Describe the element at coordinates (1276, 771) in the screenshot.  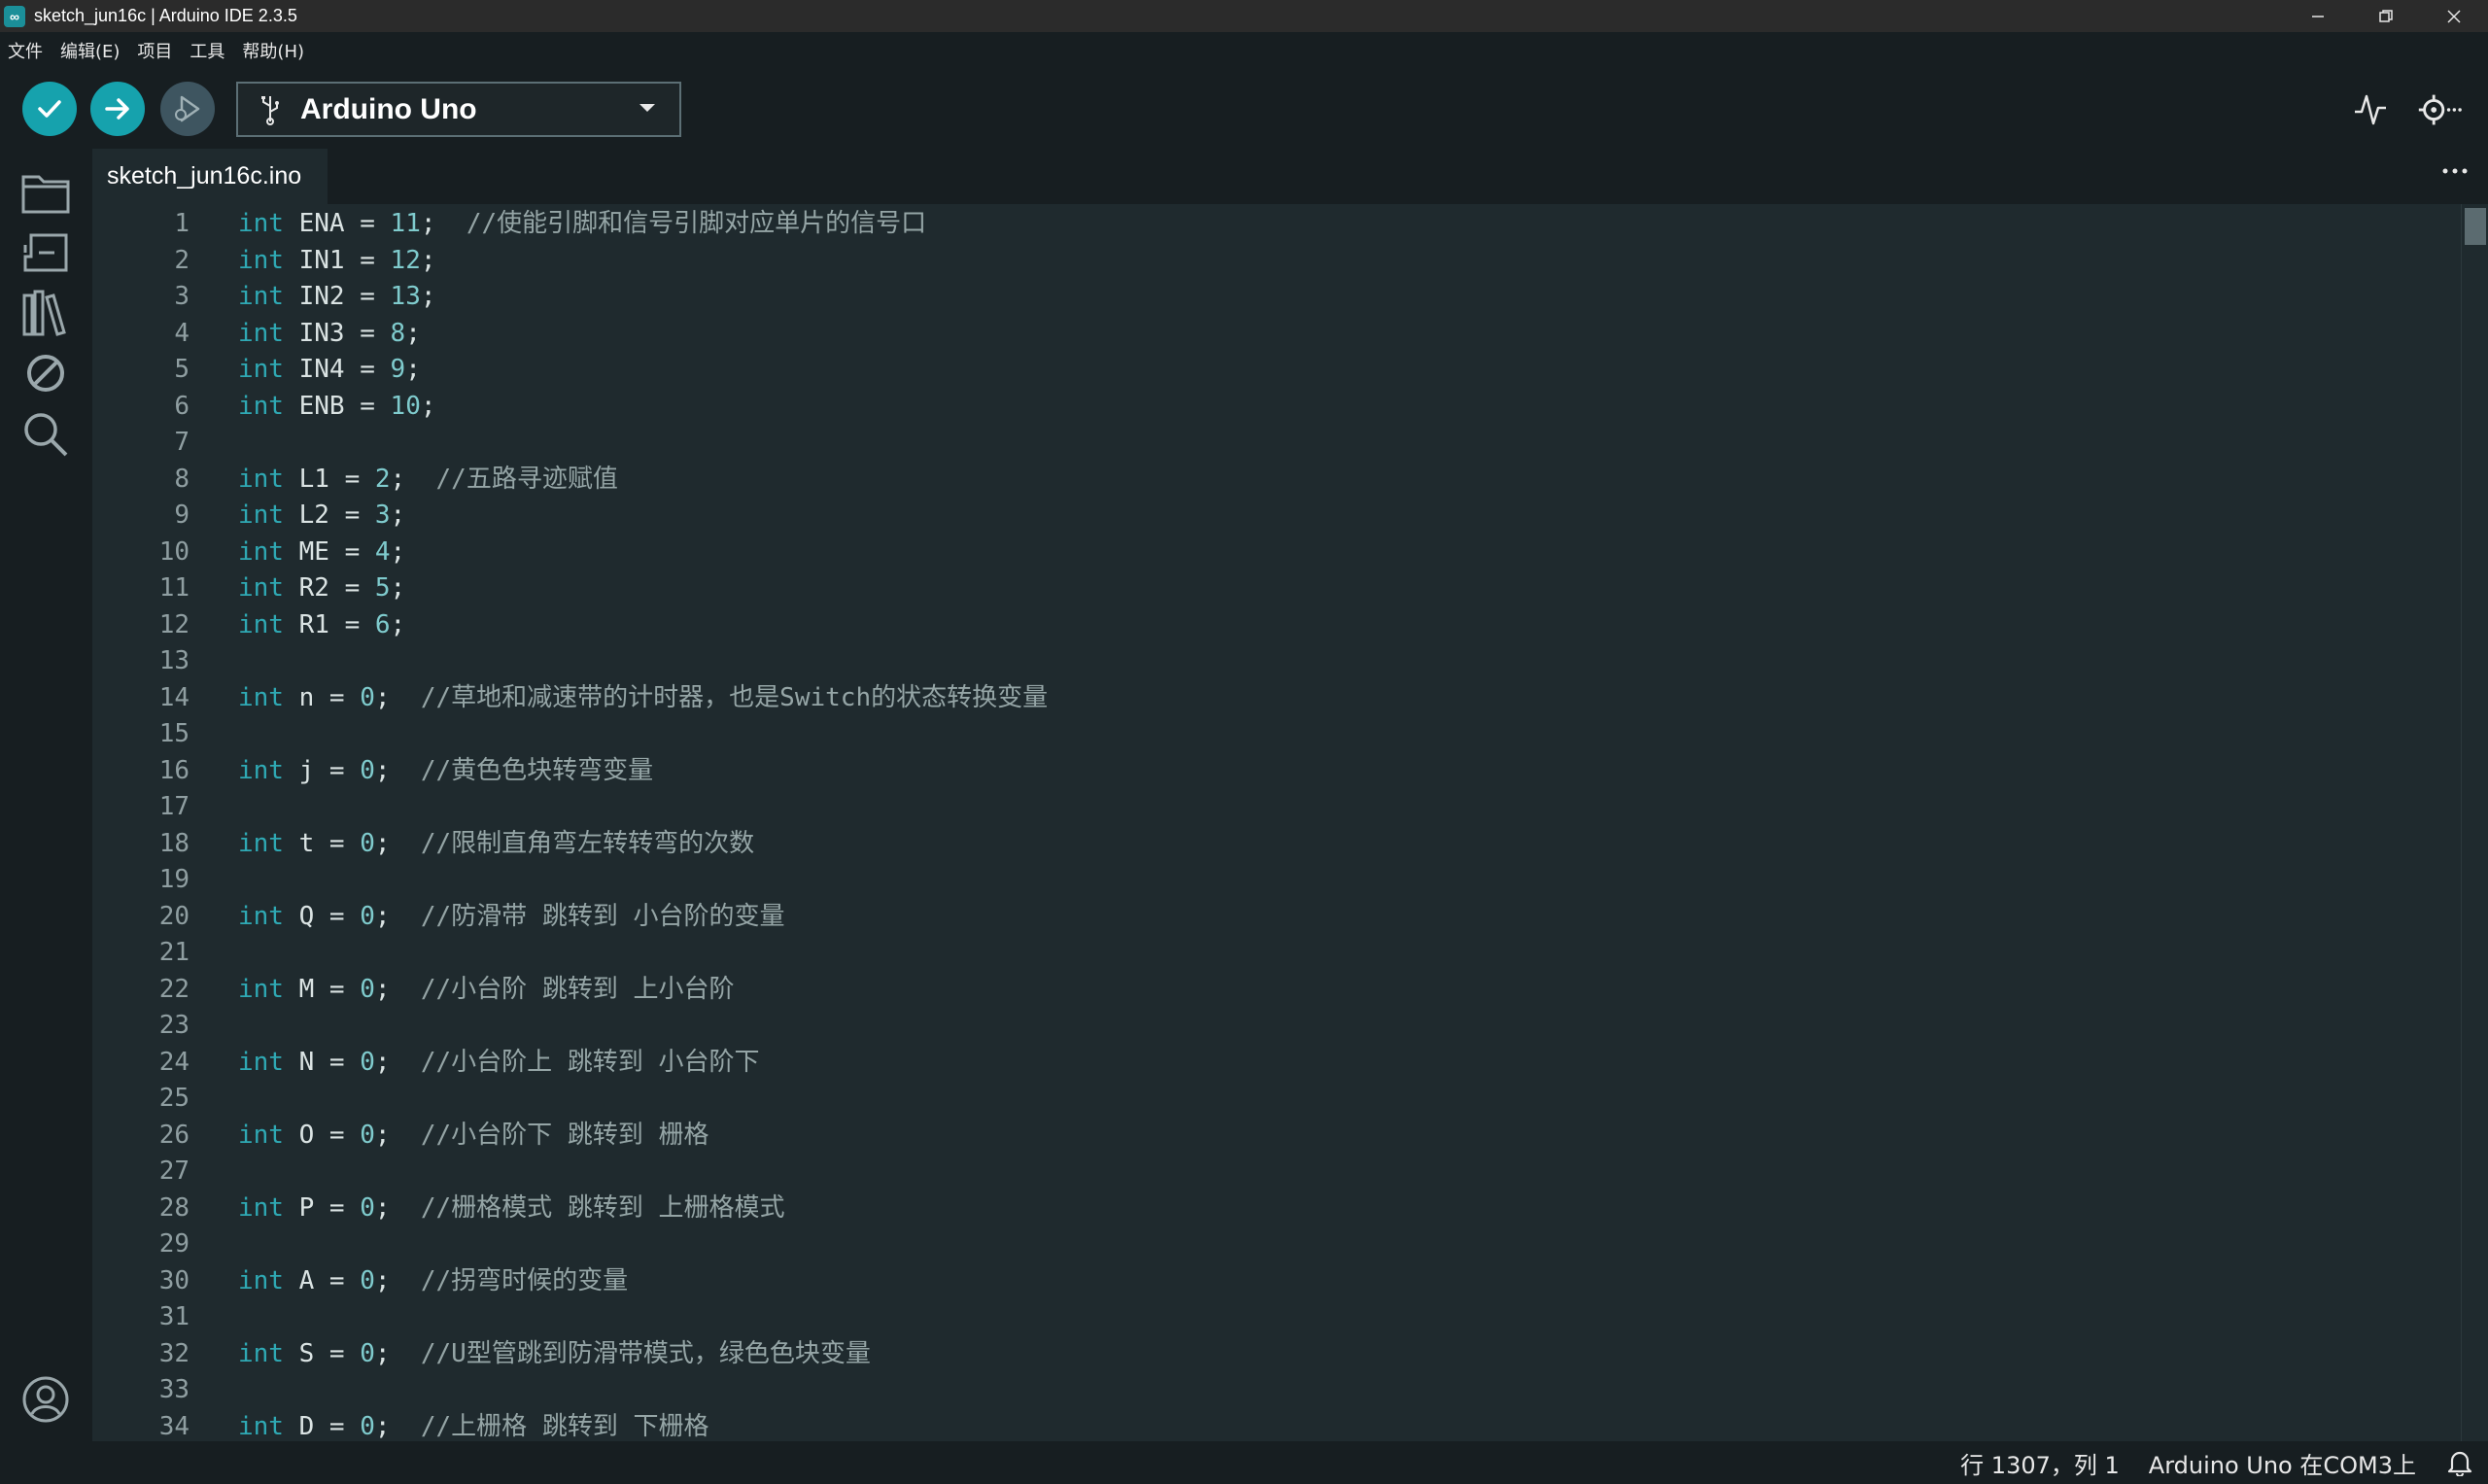
I see `code-line: 16 int j = 0; //黄色色块转弯变量` at that location.